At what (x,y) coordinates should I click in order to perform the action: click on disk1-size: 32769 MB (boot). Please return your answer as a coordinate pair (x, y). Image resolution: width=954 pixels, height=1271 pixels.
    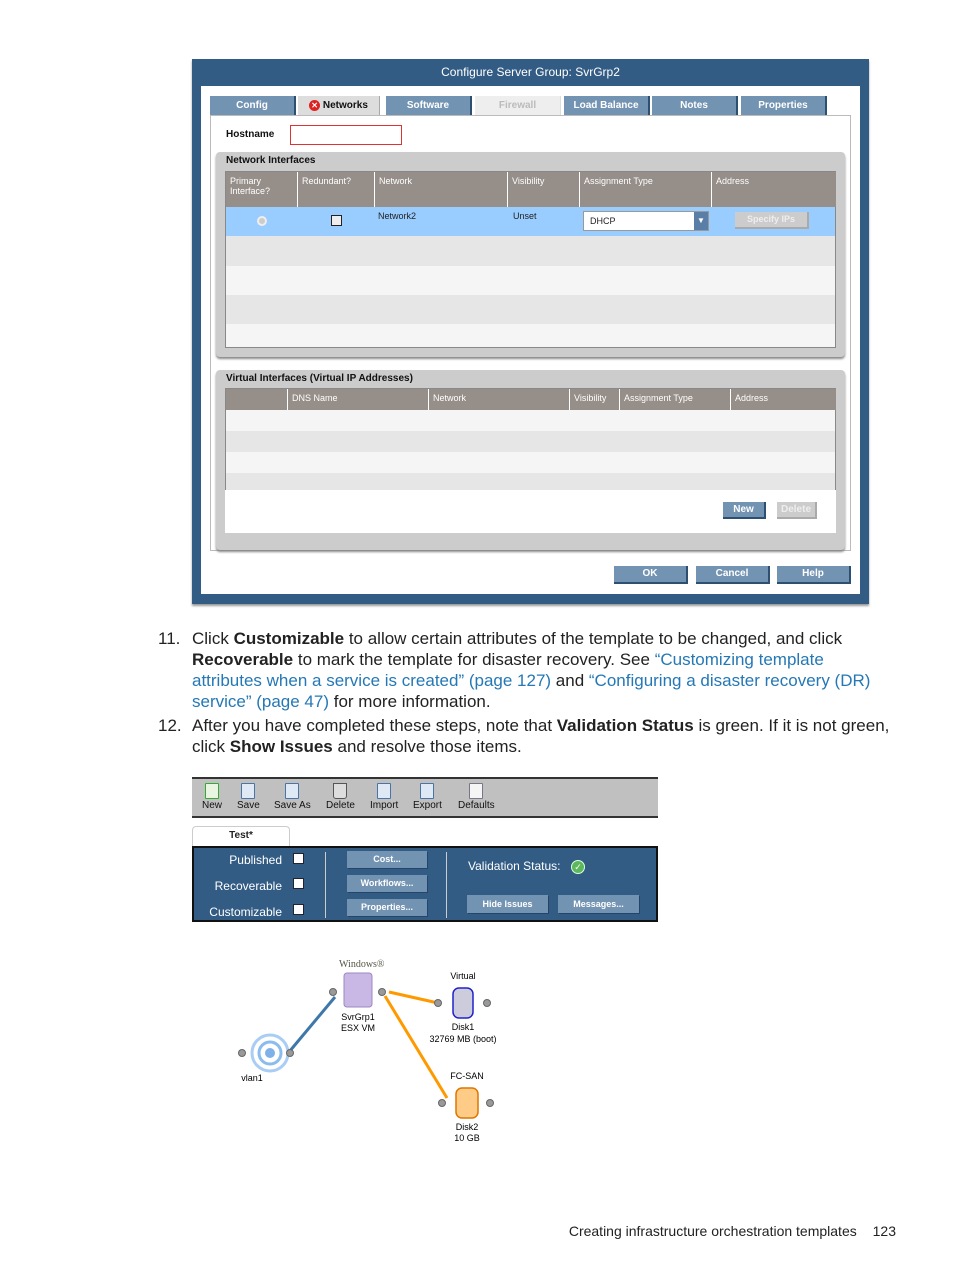
    Looking at the image, I should click on (462, 1039).